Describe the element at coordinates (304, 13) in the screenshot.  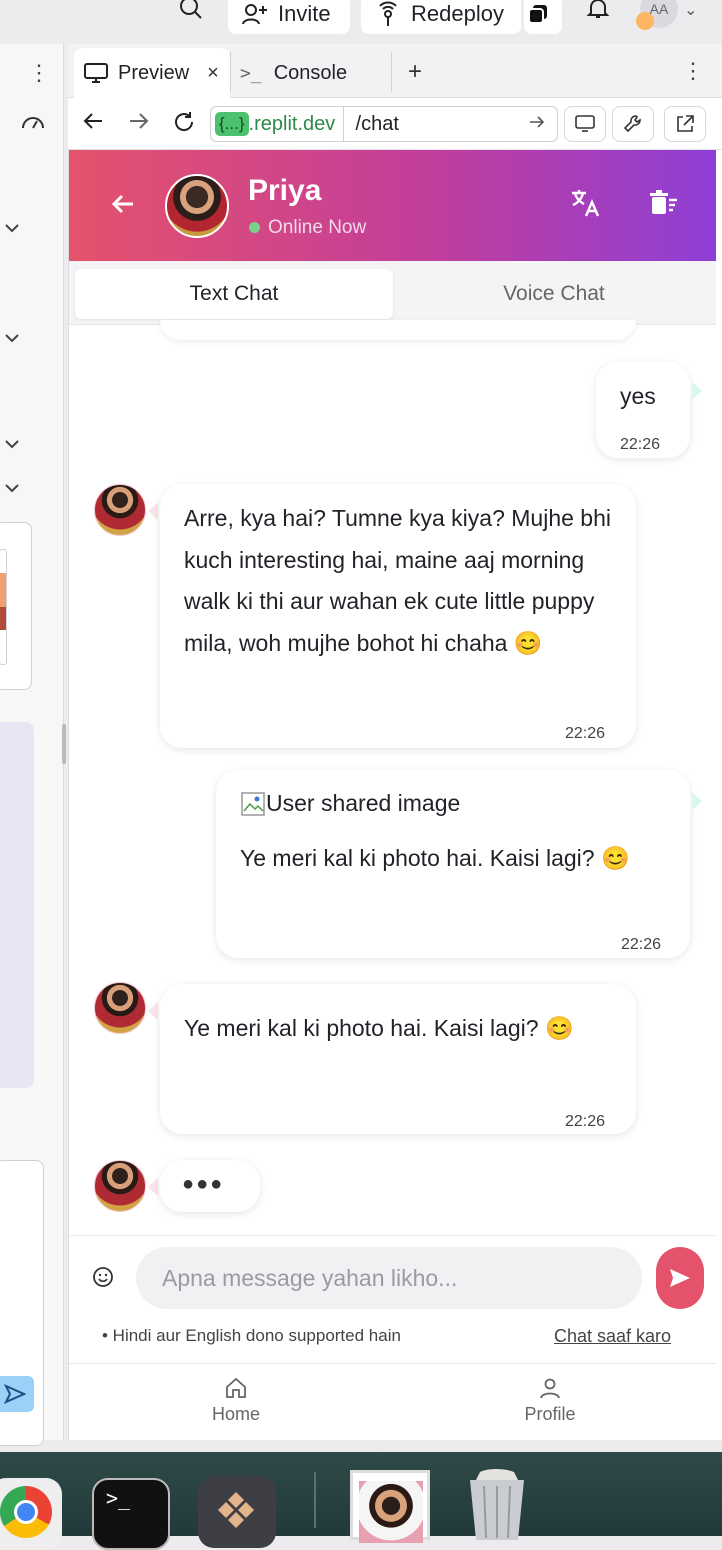
I see `invite-label: Invite` at that location.